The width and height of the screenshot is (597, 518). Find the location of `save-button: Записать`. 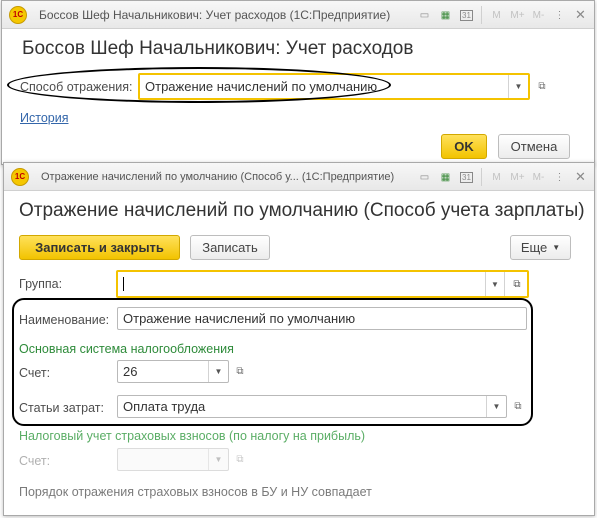

save-button: Записать is located at coordinates (230, 247).